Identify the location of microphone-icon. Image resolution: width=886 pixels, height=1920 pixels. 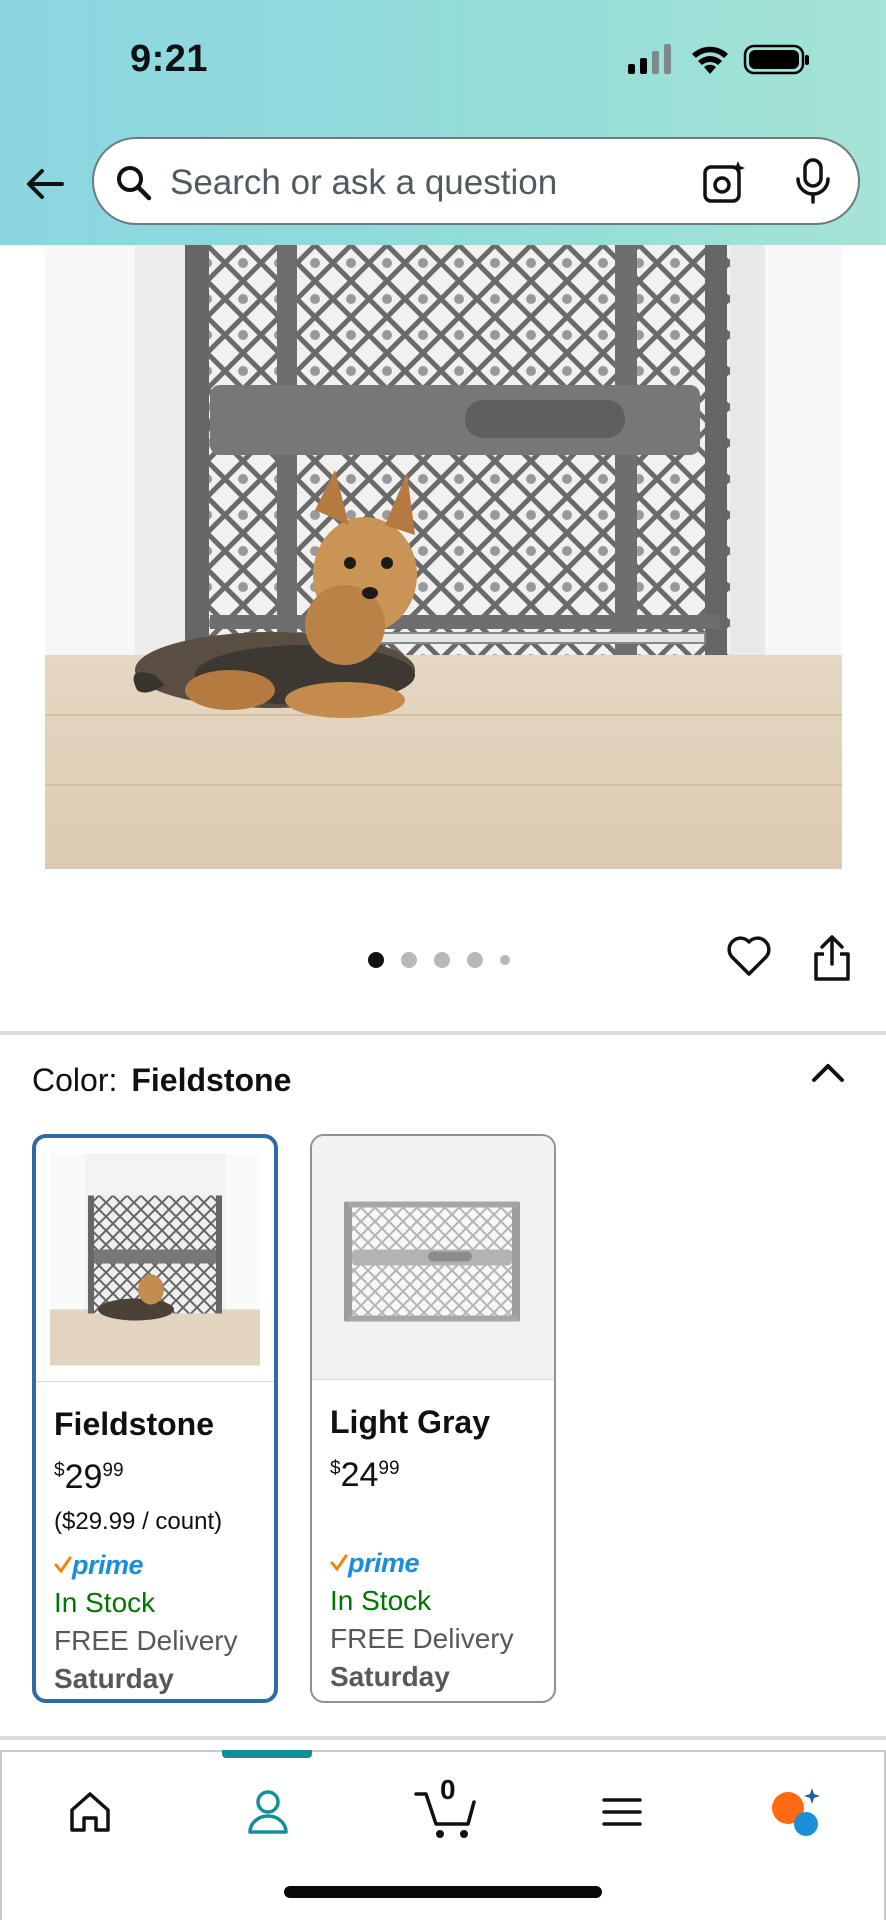
(813, 181).